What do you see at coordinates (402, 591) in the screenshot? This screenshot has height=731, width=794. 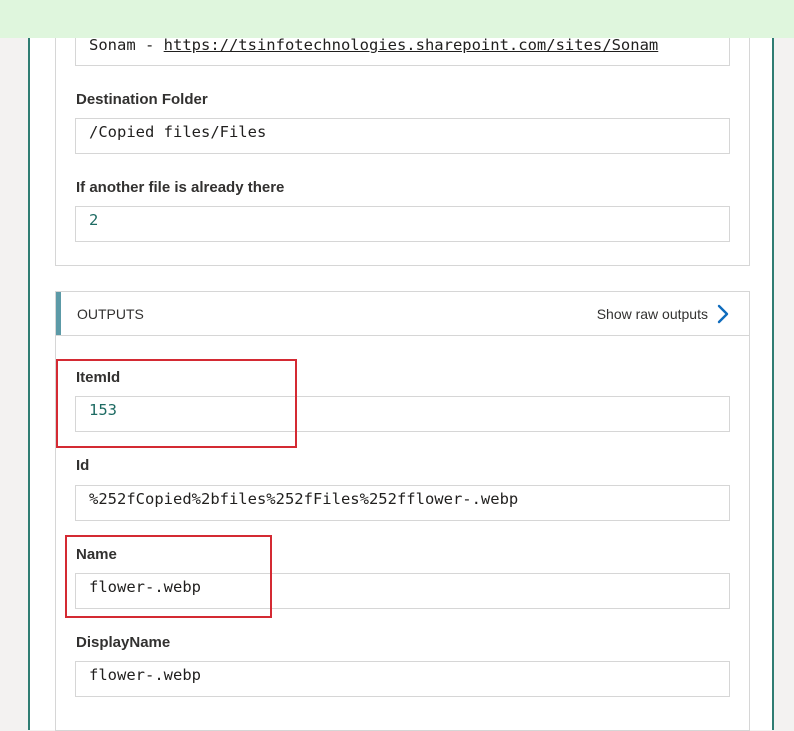 I see `name-field: flower-.webp` at bounding box center [402, 591].